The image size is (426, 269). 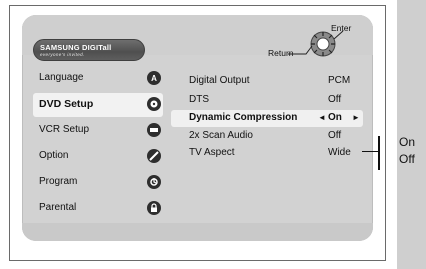 I want to click on menu-item-label: DVD Setup, so click(x=66, y=104).